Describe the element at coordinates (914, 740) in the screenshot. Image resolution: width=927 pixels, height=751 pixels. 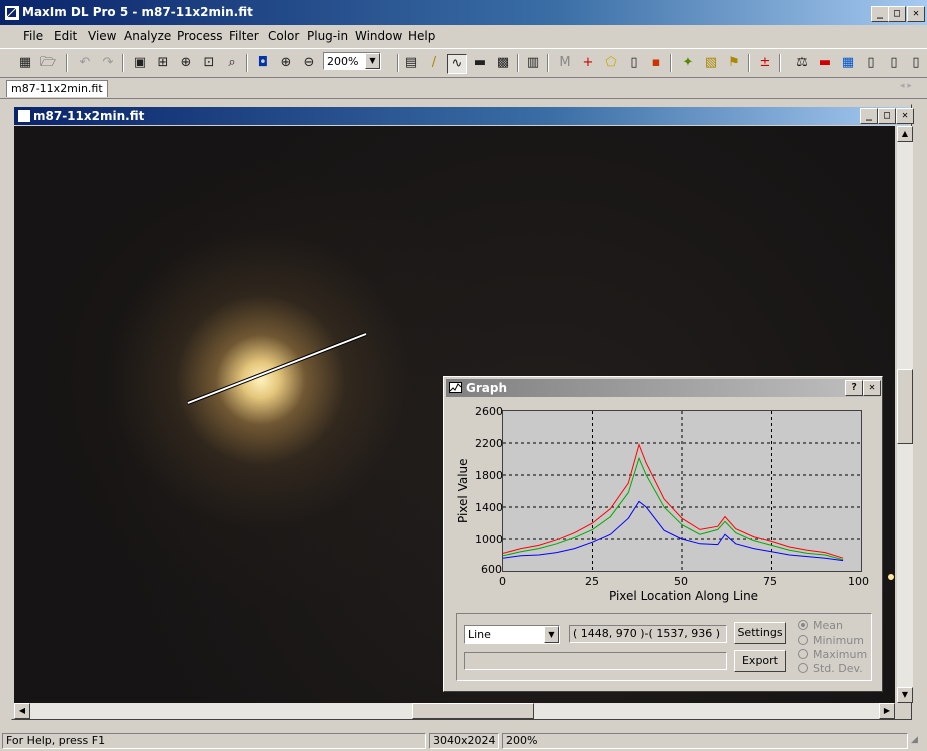
I see `resize-grip-icon: ◢` at that location.